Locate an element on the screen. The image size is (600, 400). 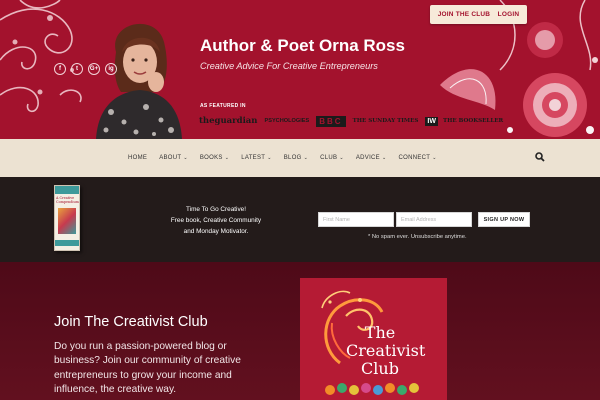
book-cover: A Creative Compendium is located at coordinates (67, 218).